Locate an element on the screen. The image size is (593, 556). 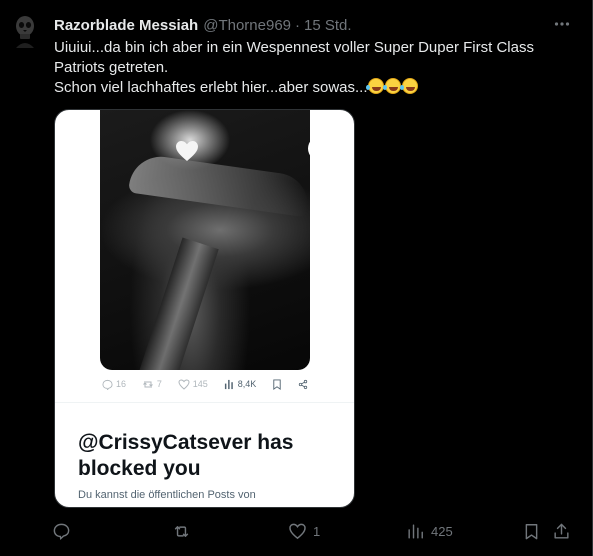
reply-count: 16 is located at coordinates (121, 384).